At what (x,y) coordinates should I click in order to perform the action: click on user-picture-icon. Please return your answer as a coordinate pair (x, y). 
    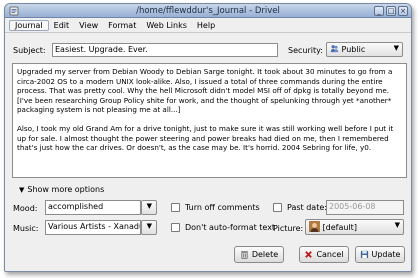
    Looking at the image, I should click on (314, 226).